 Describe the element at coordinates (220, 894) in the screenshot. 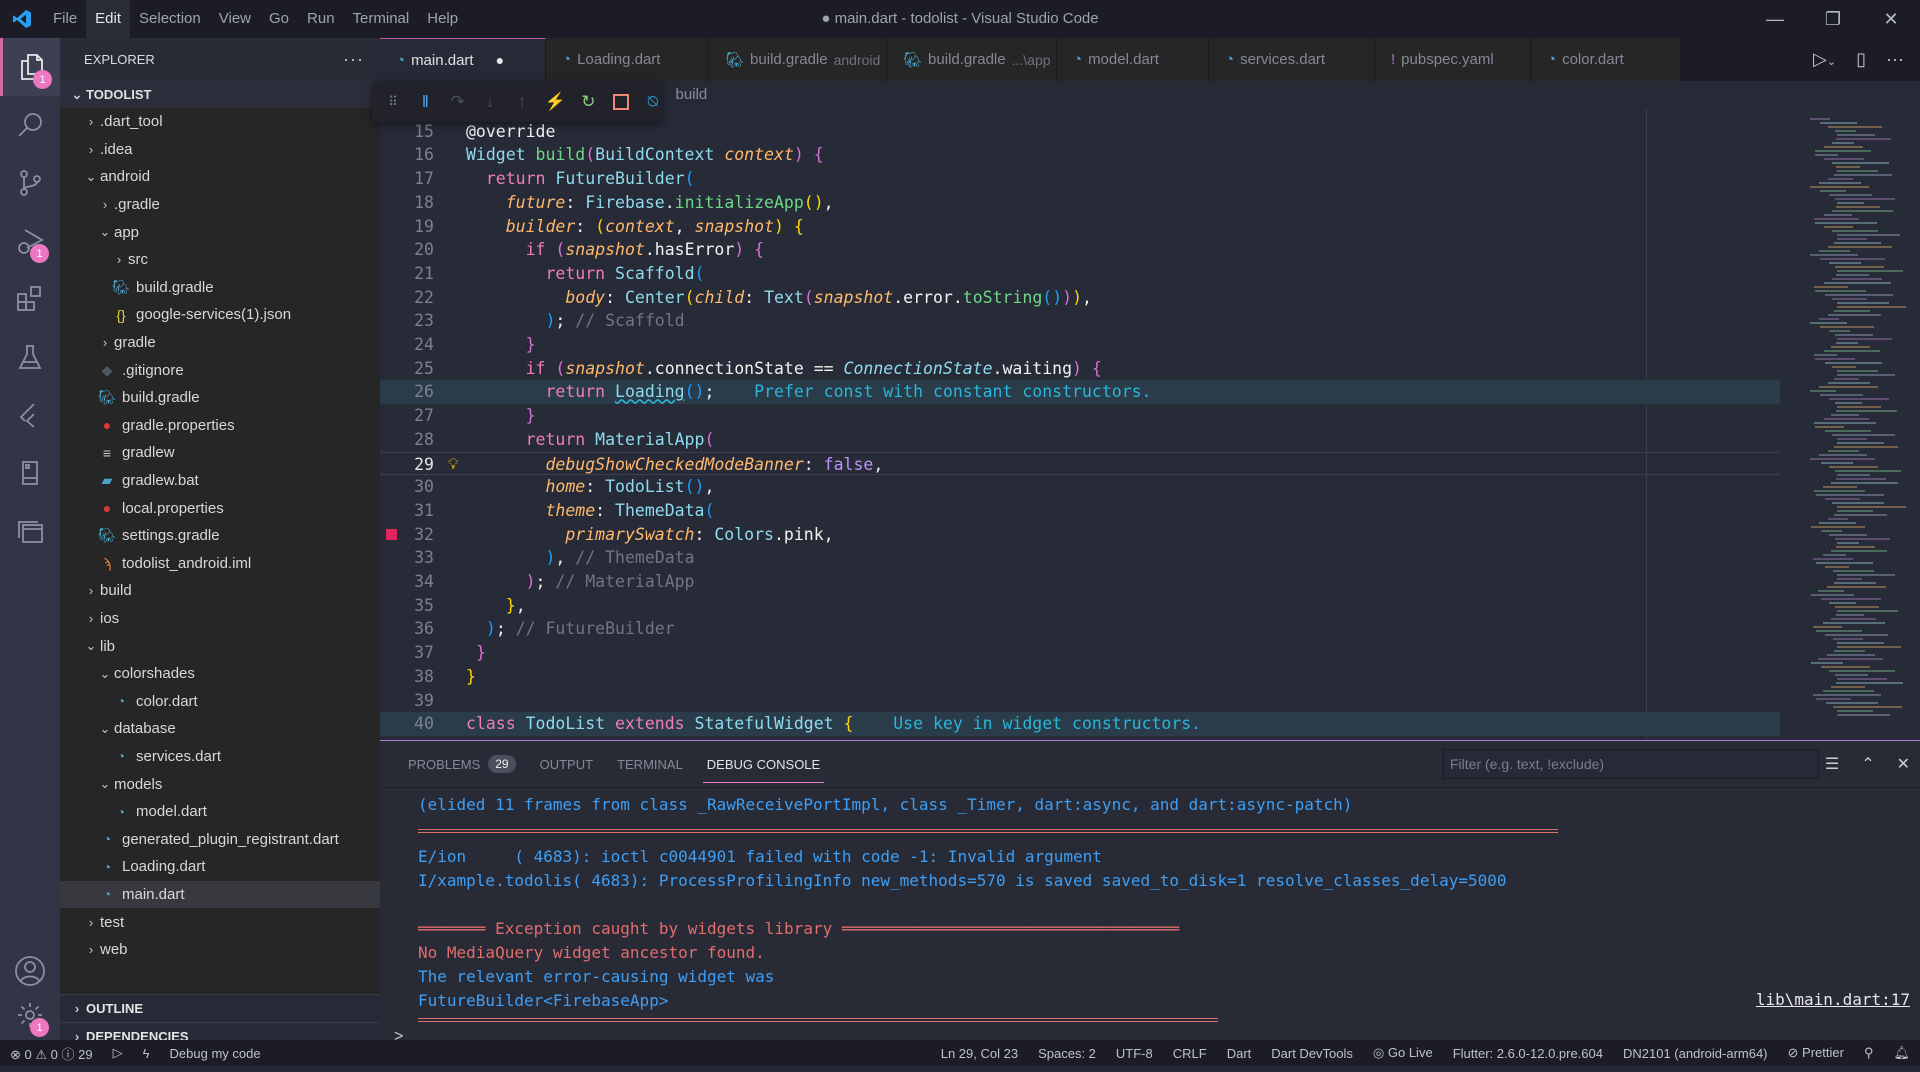

I see `tree-file: ◔ main.dart` at that location.